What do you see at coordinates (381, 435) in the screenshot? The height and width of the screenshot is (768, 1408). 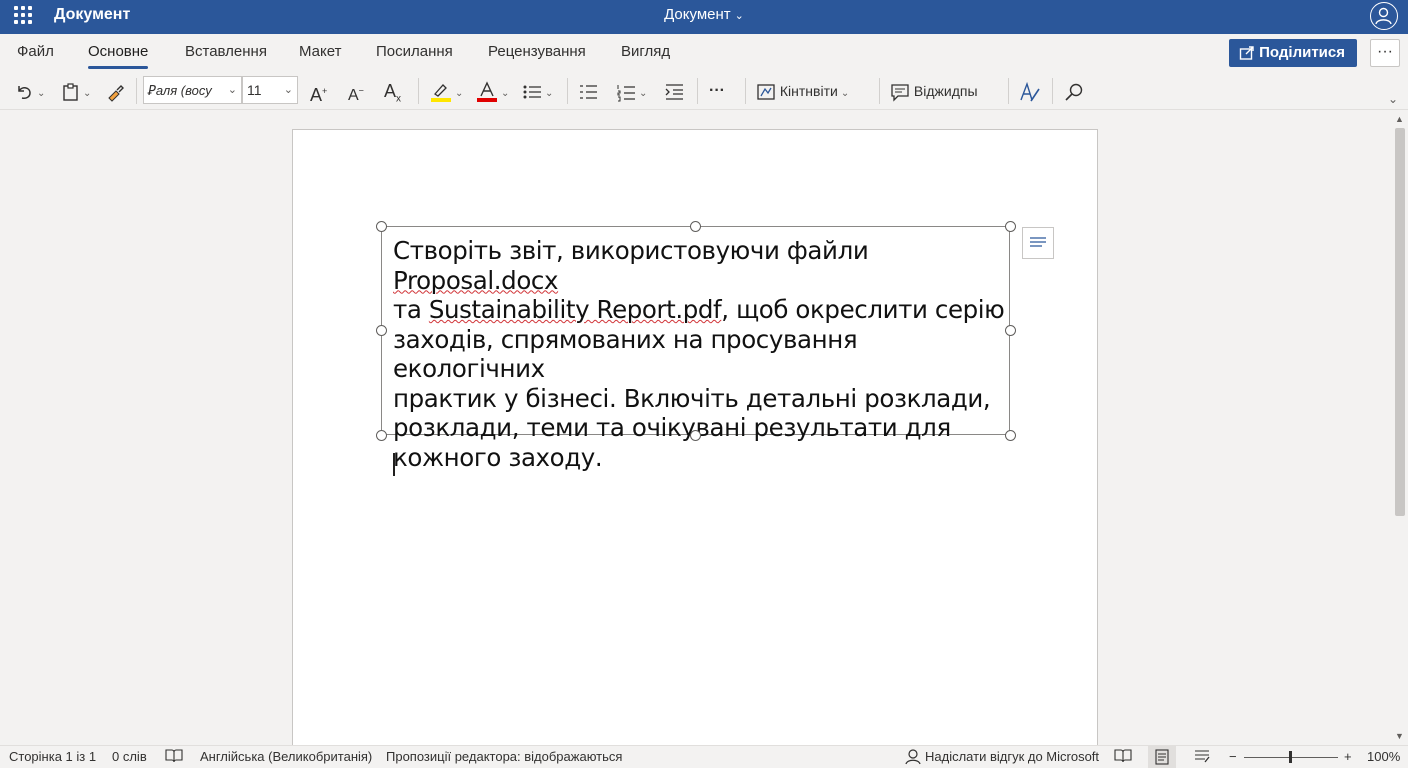 I see `resize-handle-bottom-left` at bounding box center [381, 435].